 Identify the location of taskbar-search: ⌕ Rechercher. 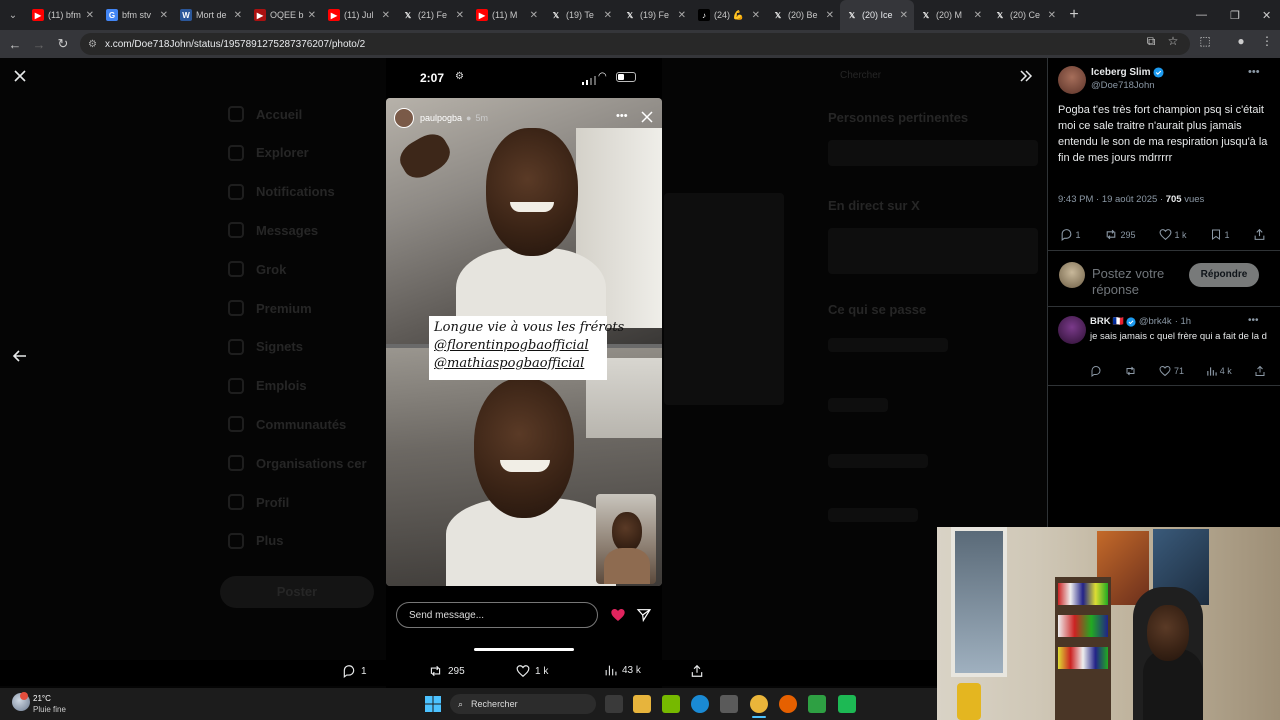
(523, 704).